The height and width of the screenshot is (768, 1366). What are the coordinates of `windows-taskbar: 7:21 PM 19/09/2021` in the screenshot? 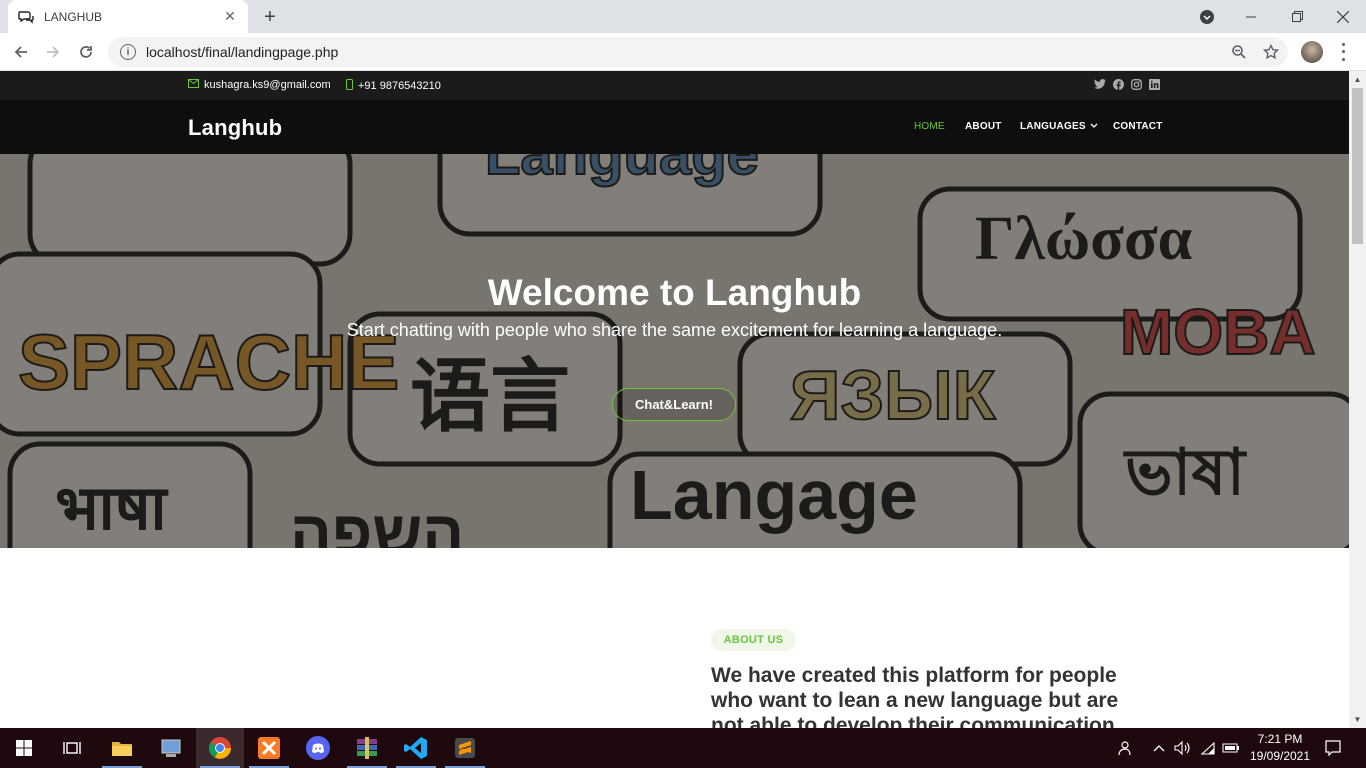 It's located at (683, 748).